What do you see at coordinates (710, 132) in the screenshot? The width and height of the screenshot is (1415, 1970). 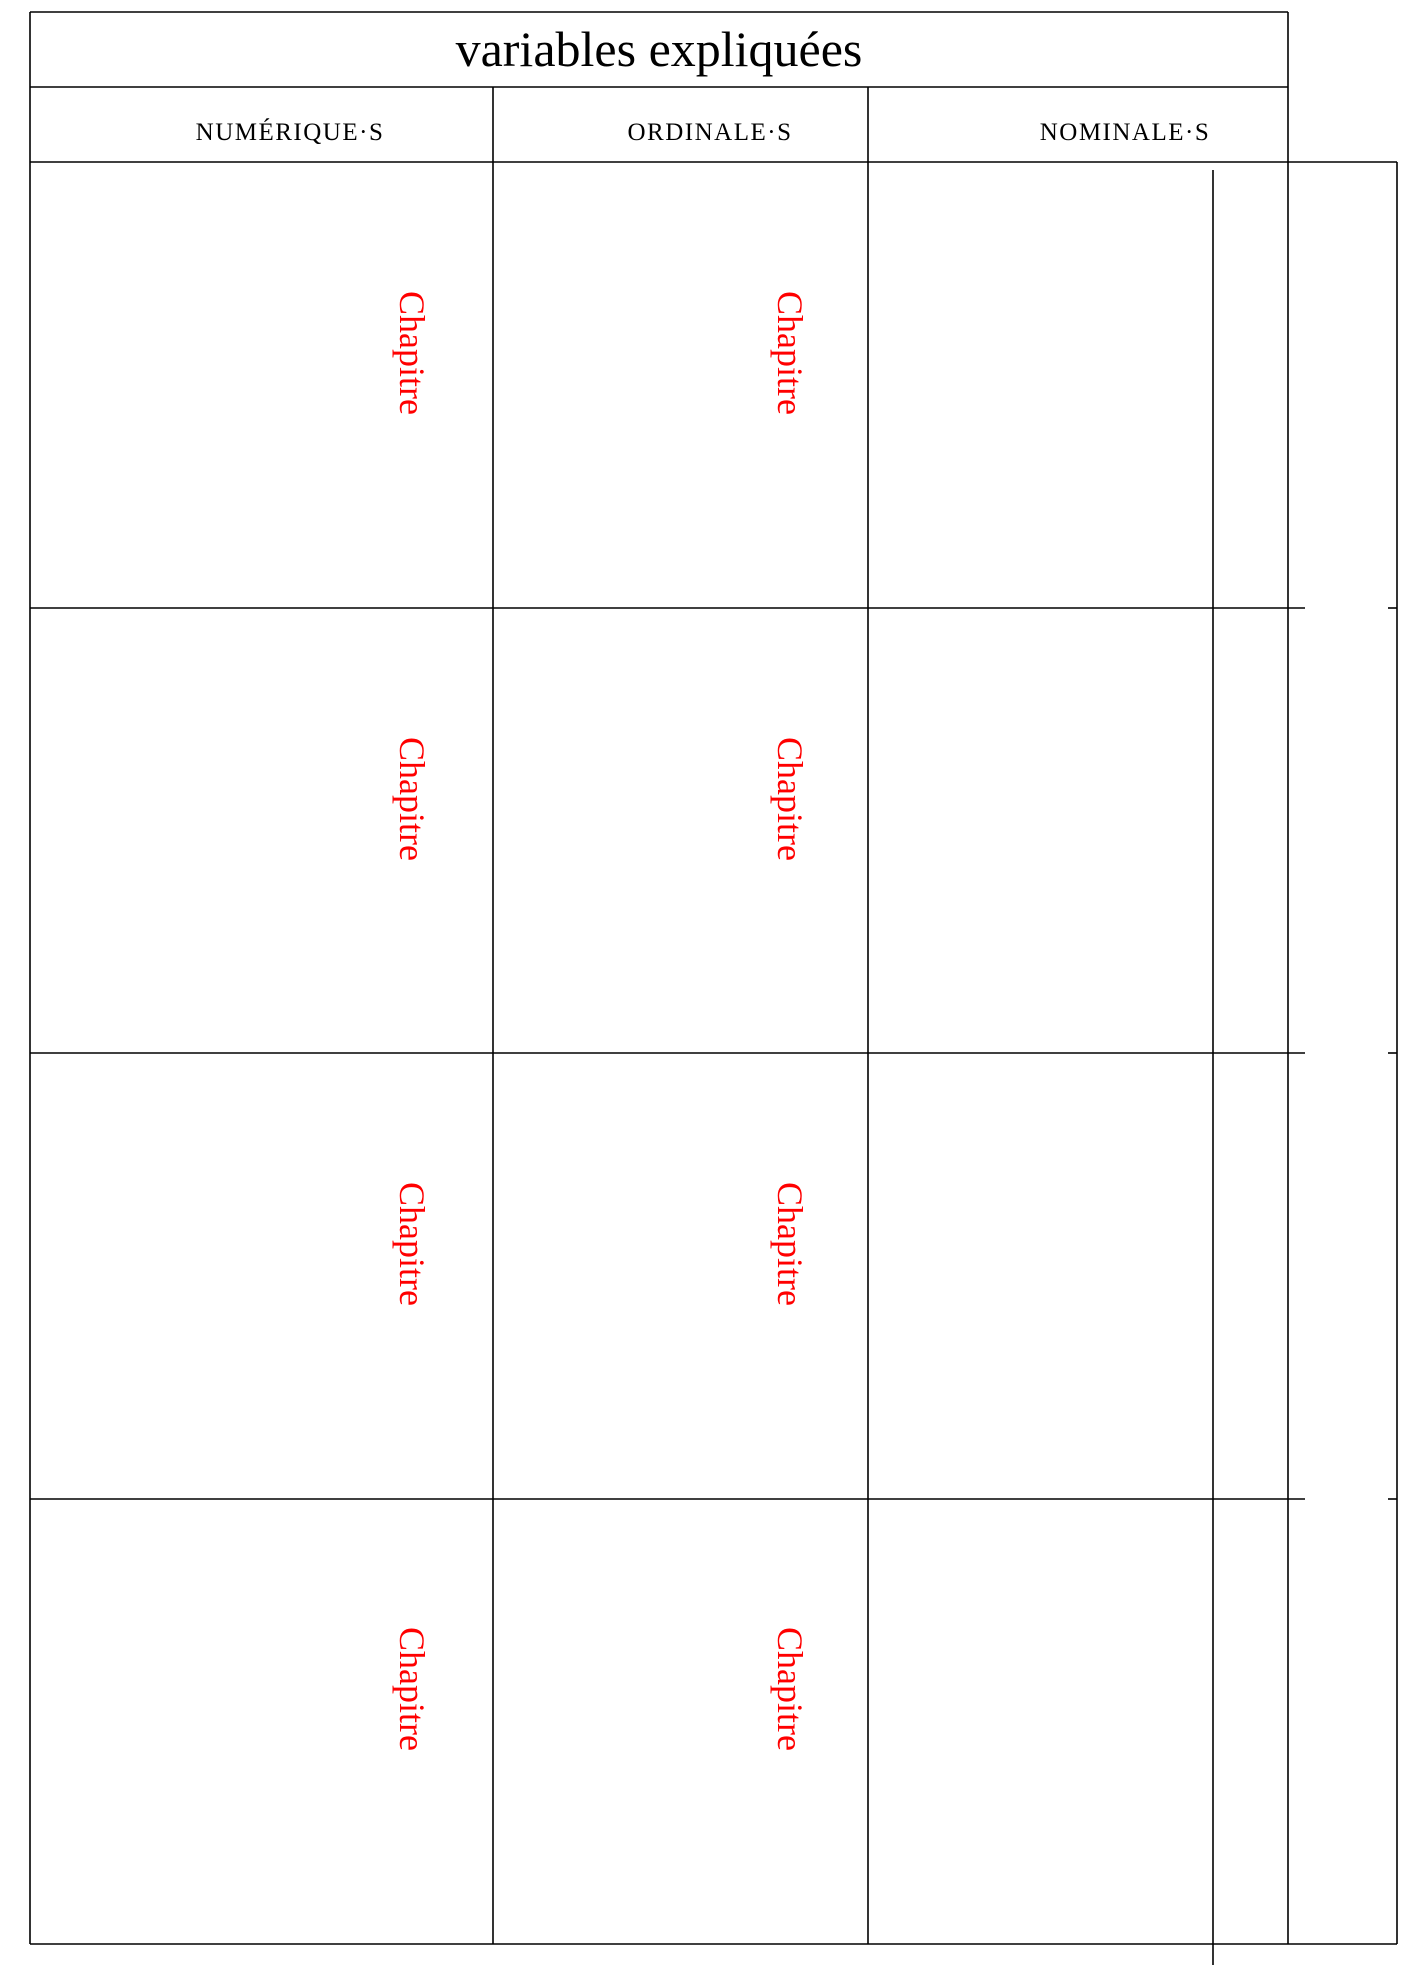 I see `column-header: ORDINALE·S` at bounding box center [710, 132].